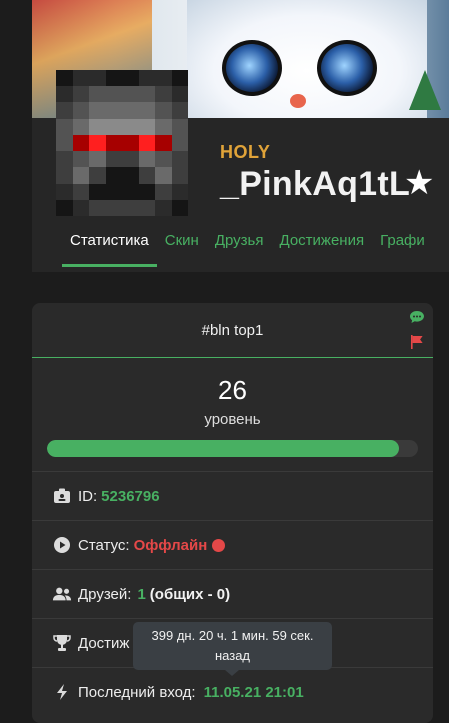 Image resolution: width=449 pixels, height=723 pixels. I want to click on last-login-tooltip: 399 дн. 20 ч. 1 мин. 59 сек. назад, so click(232, 649).